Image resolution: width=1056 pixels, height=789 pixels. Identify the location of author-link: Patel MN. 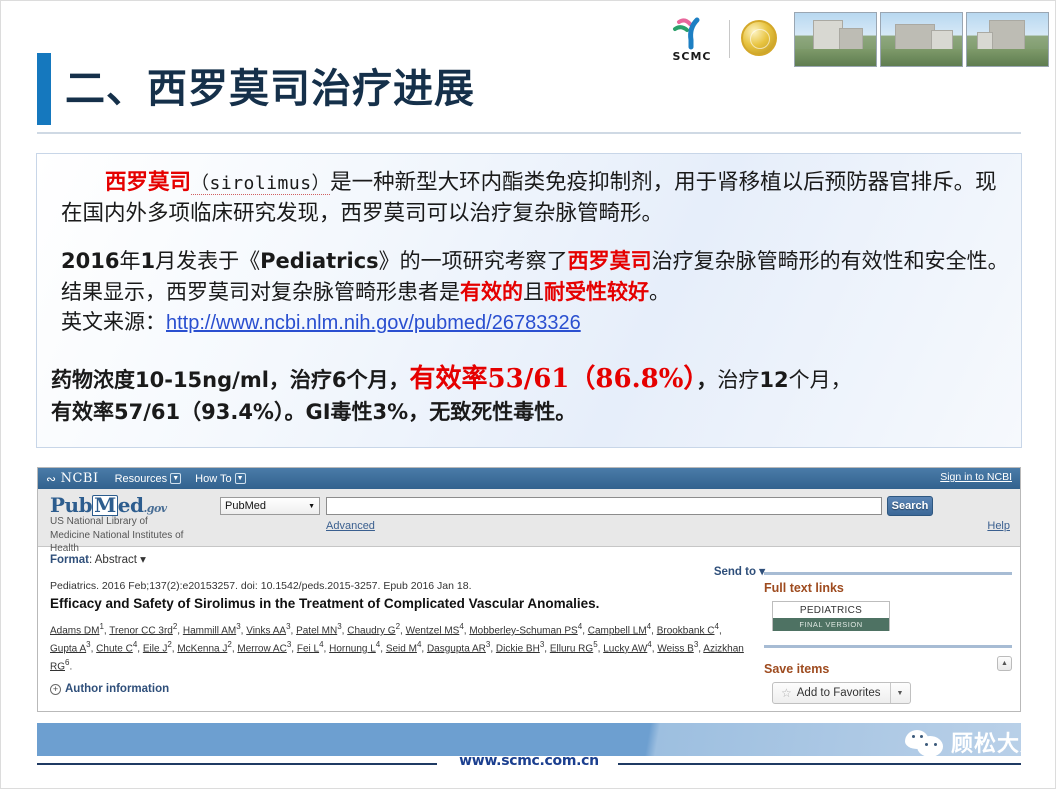
(316, 630).